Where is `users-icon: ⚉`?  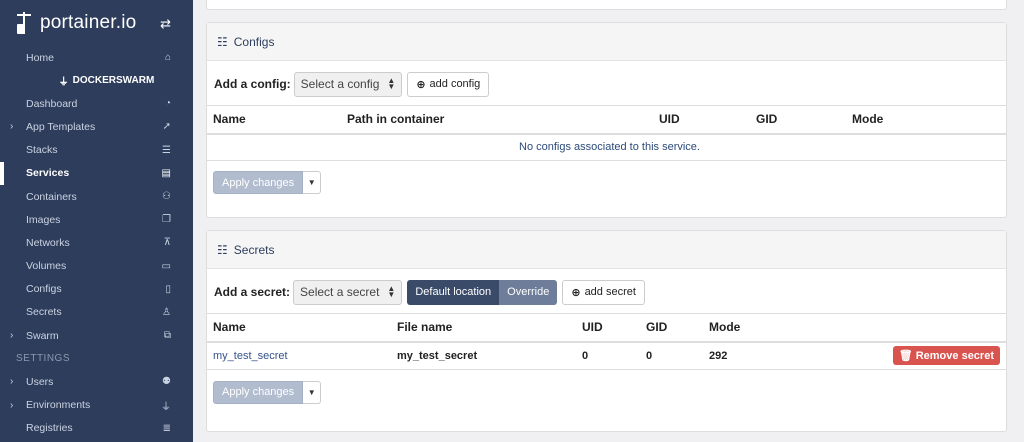
users-icon: ⚉ is located at coordinates (166, 382).